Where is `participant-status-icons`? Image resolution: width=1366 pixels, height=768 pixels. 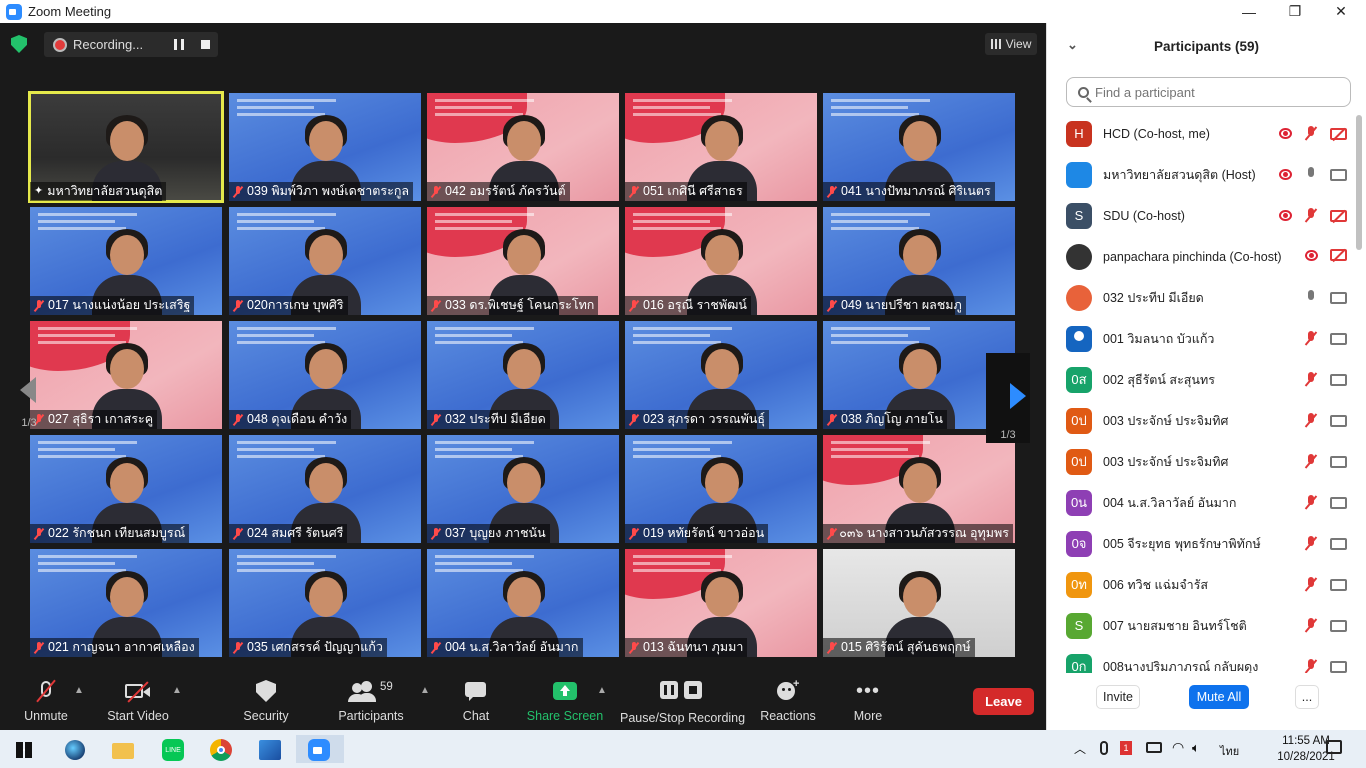
participant-status-icons is located at coordinates (1313, 133).